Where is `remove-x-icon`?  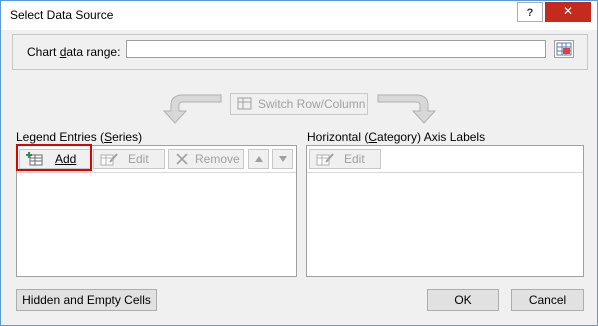 remove-x-icon is located at coordinates (182, 161).